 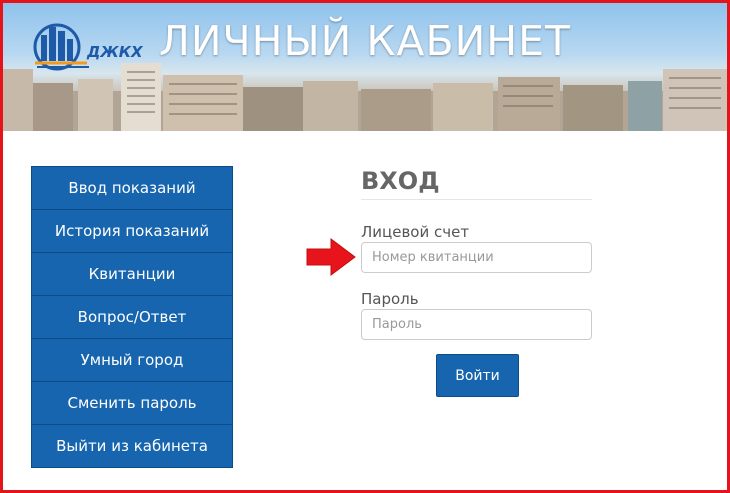 What do you see at coordinates (132, 360) in the screenshot?
I see `sidebar-item-smart-city: Умный город` at bounding box center [132, 360].